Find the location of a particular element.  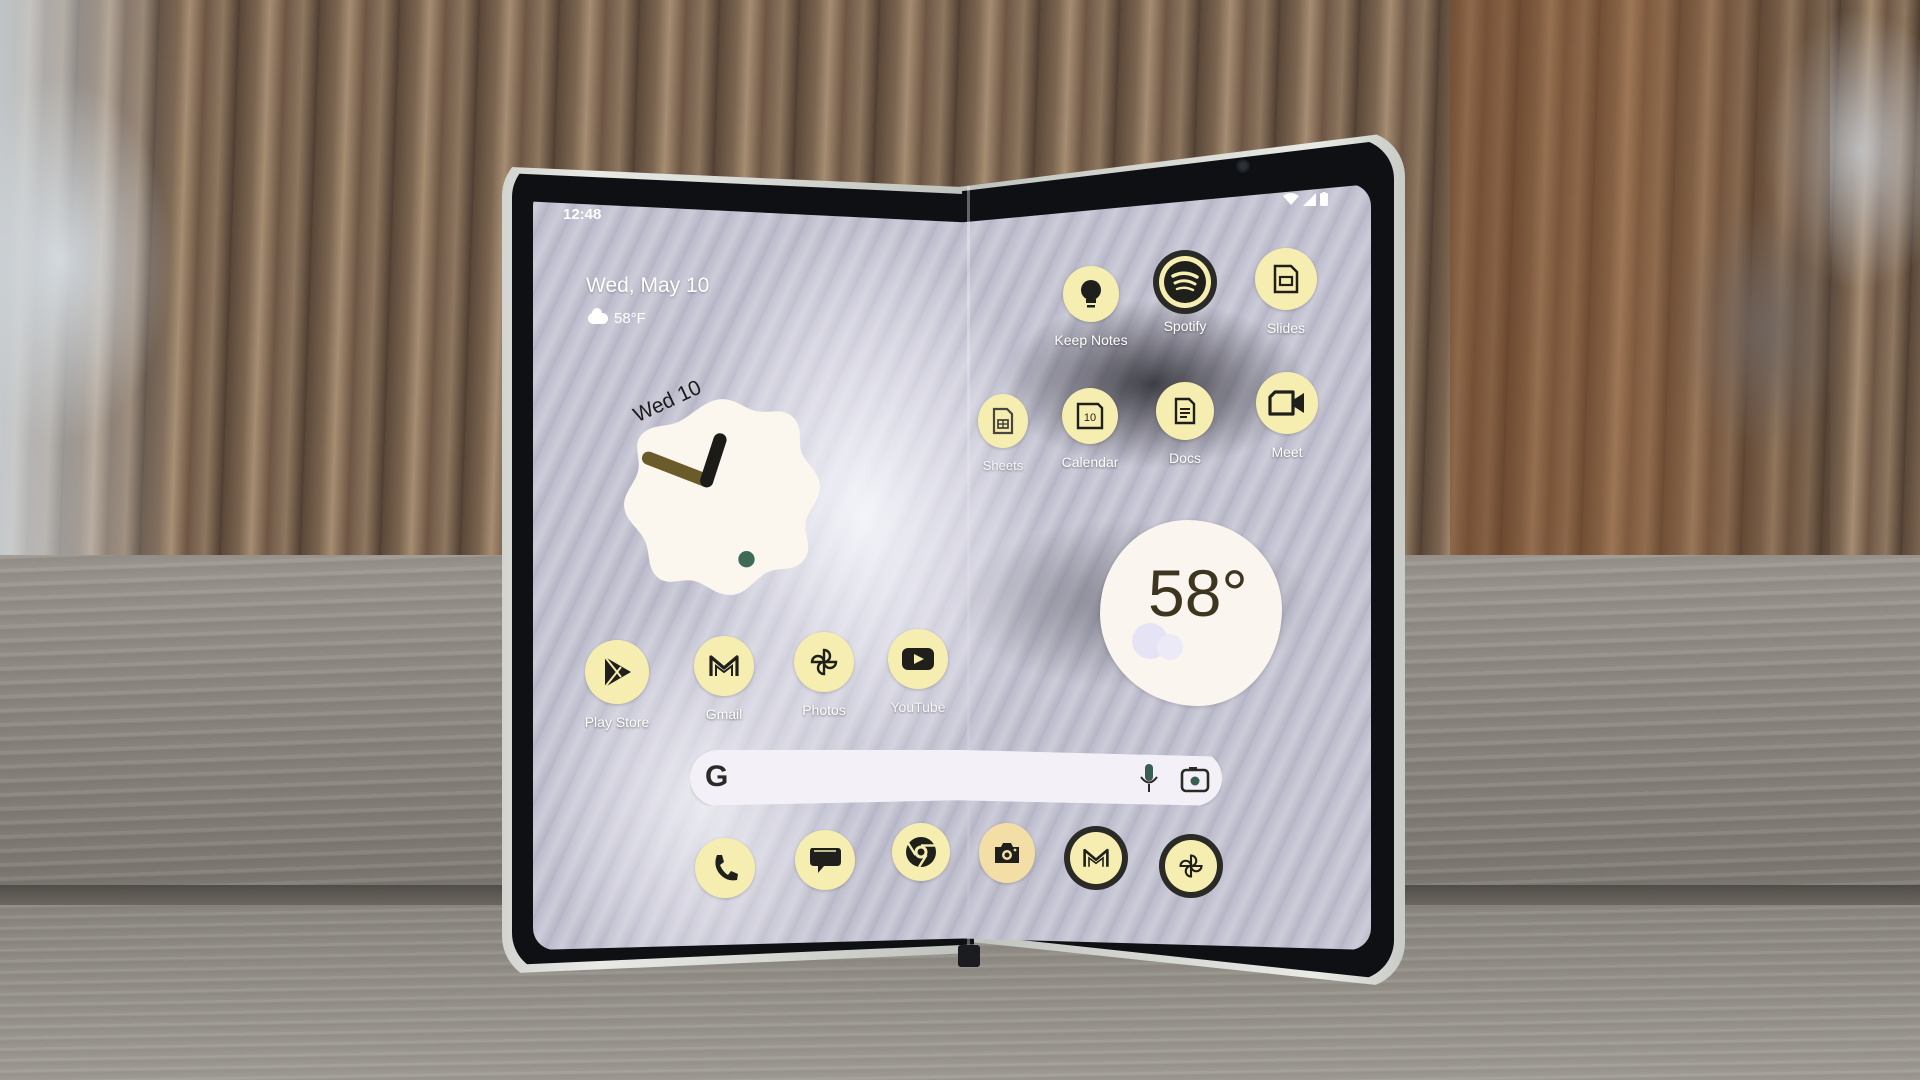

battery-icon is located at coordinates (1324, 199).